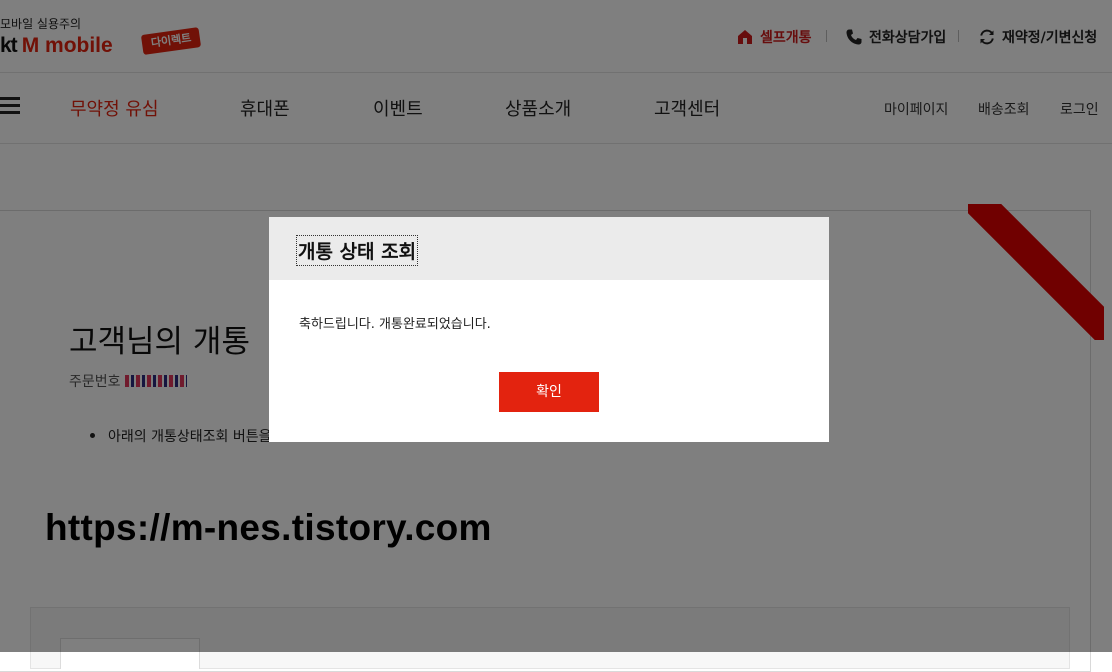 This screenshot has height=672, width=1112. What do you see at coordinates (395, 324) in the screenshot?
I see `dialog-message: 축하드립니다. 개통완료되었습니다.` at bounding box center [395, 324].